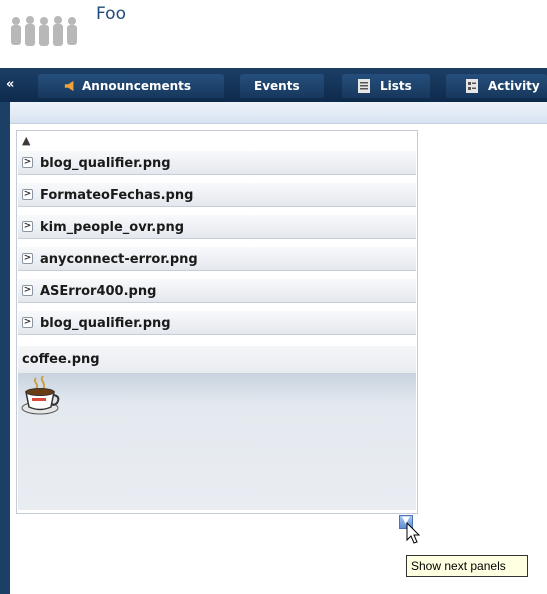 The height and width of the screenshot is (594, 547). Describe the element at coordinates (44, 31) in the screenshot. I see `people-silhouettes-icon` at that location.